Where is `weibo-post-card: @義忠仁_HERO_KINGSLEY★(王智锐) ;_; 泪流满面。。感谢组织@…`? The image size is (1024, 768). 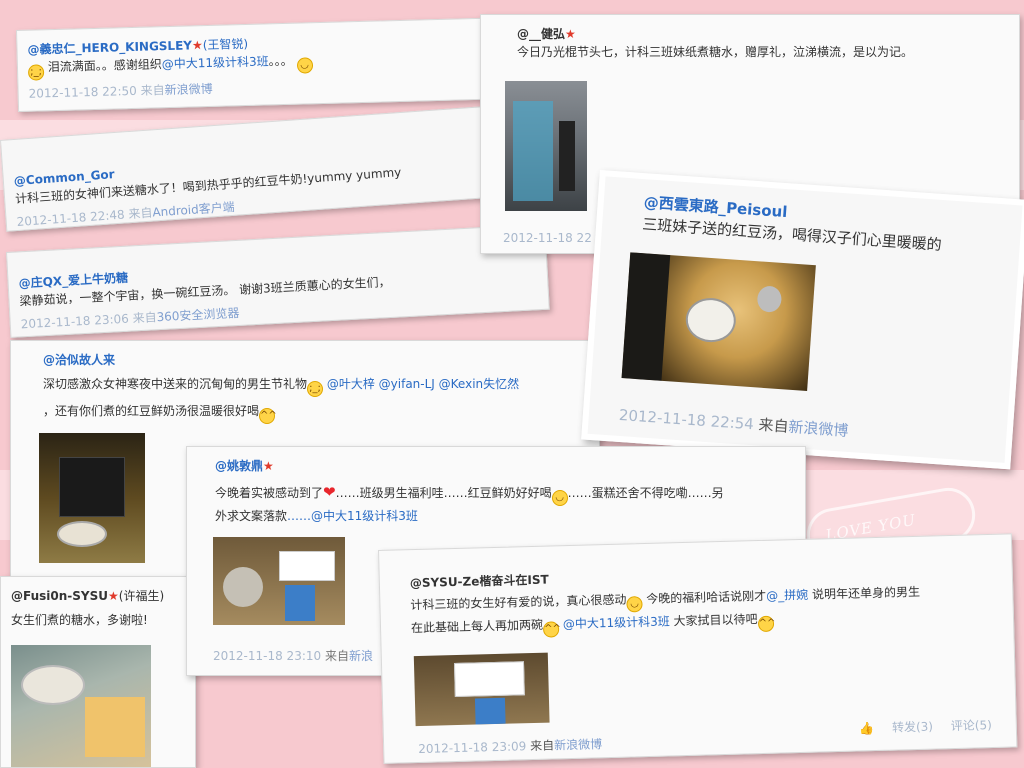 weibo-post-card: @義忠仁_HERO_KINGSLEY★(王智锐) ;_; 泪流满面。。感谢组织@… is located at coordinates (252, 64).